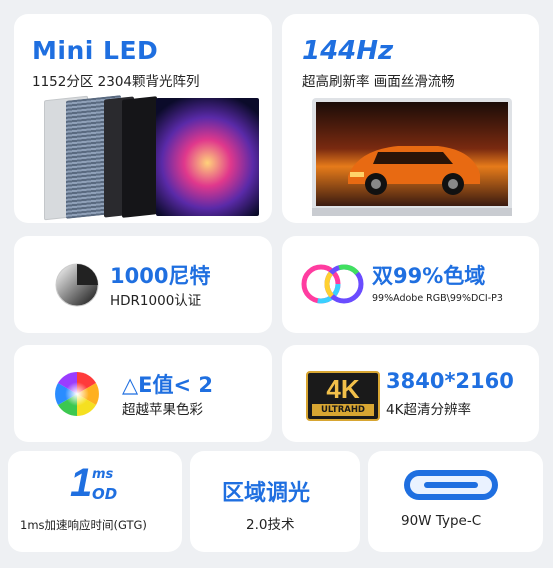 This screenshot has height=568, width=553. I want to click on usb-c-port-icon, so click(451, 485).